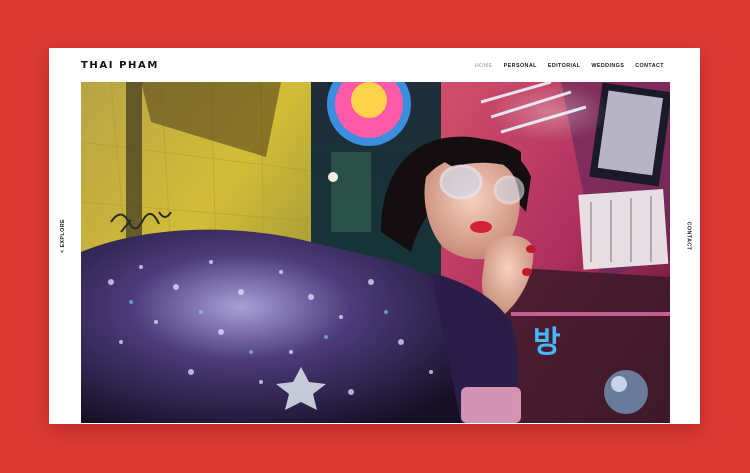  I want to click on explore-side-link: < EXPLORE, so click(63, 236).